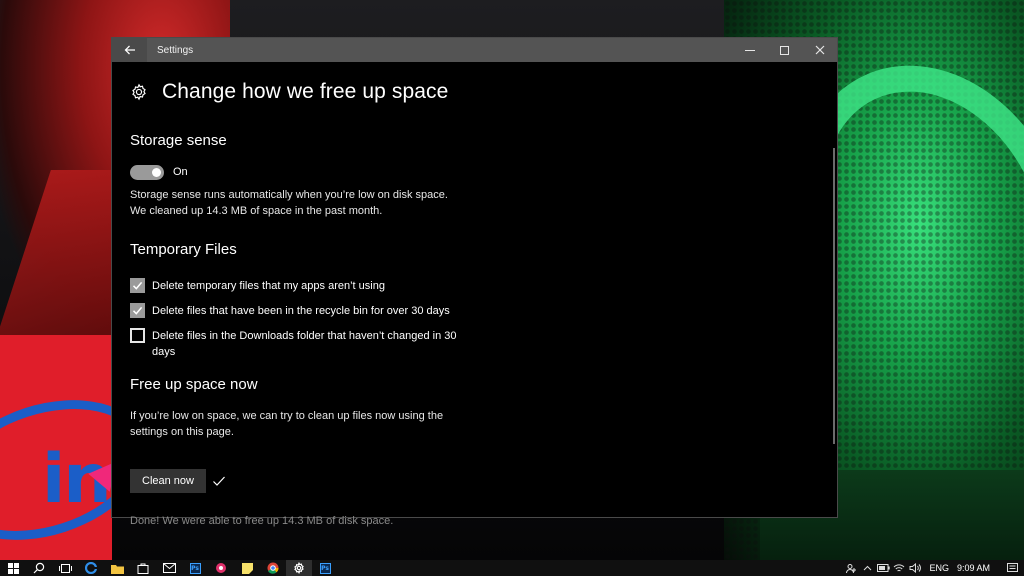 The height and width of the screenshot is (576, 1024). What do you see at coordinates (939, 568) in the screenshot?
I see `language-indicator: ENG` at bounding box center [939, 568].